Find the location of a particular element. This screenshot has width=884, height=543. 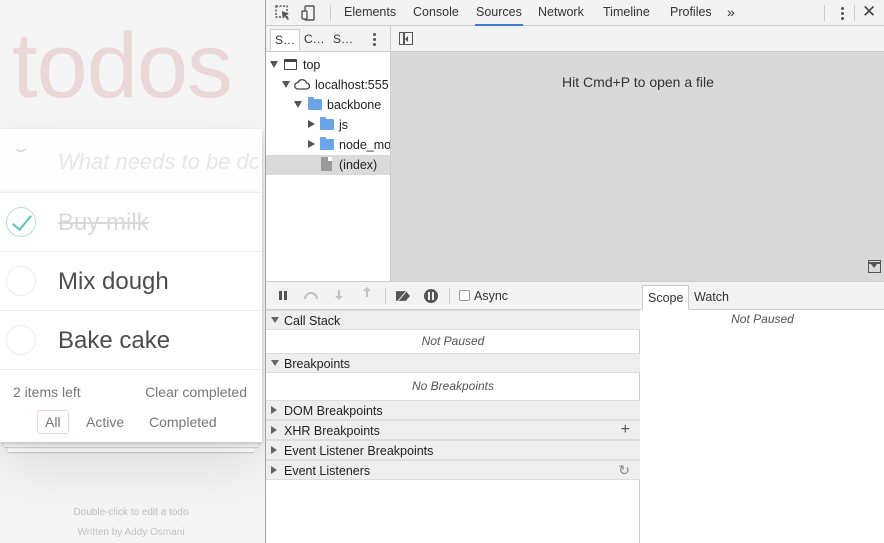

todo-item: Bake cake is located at coordinates (131, 340).